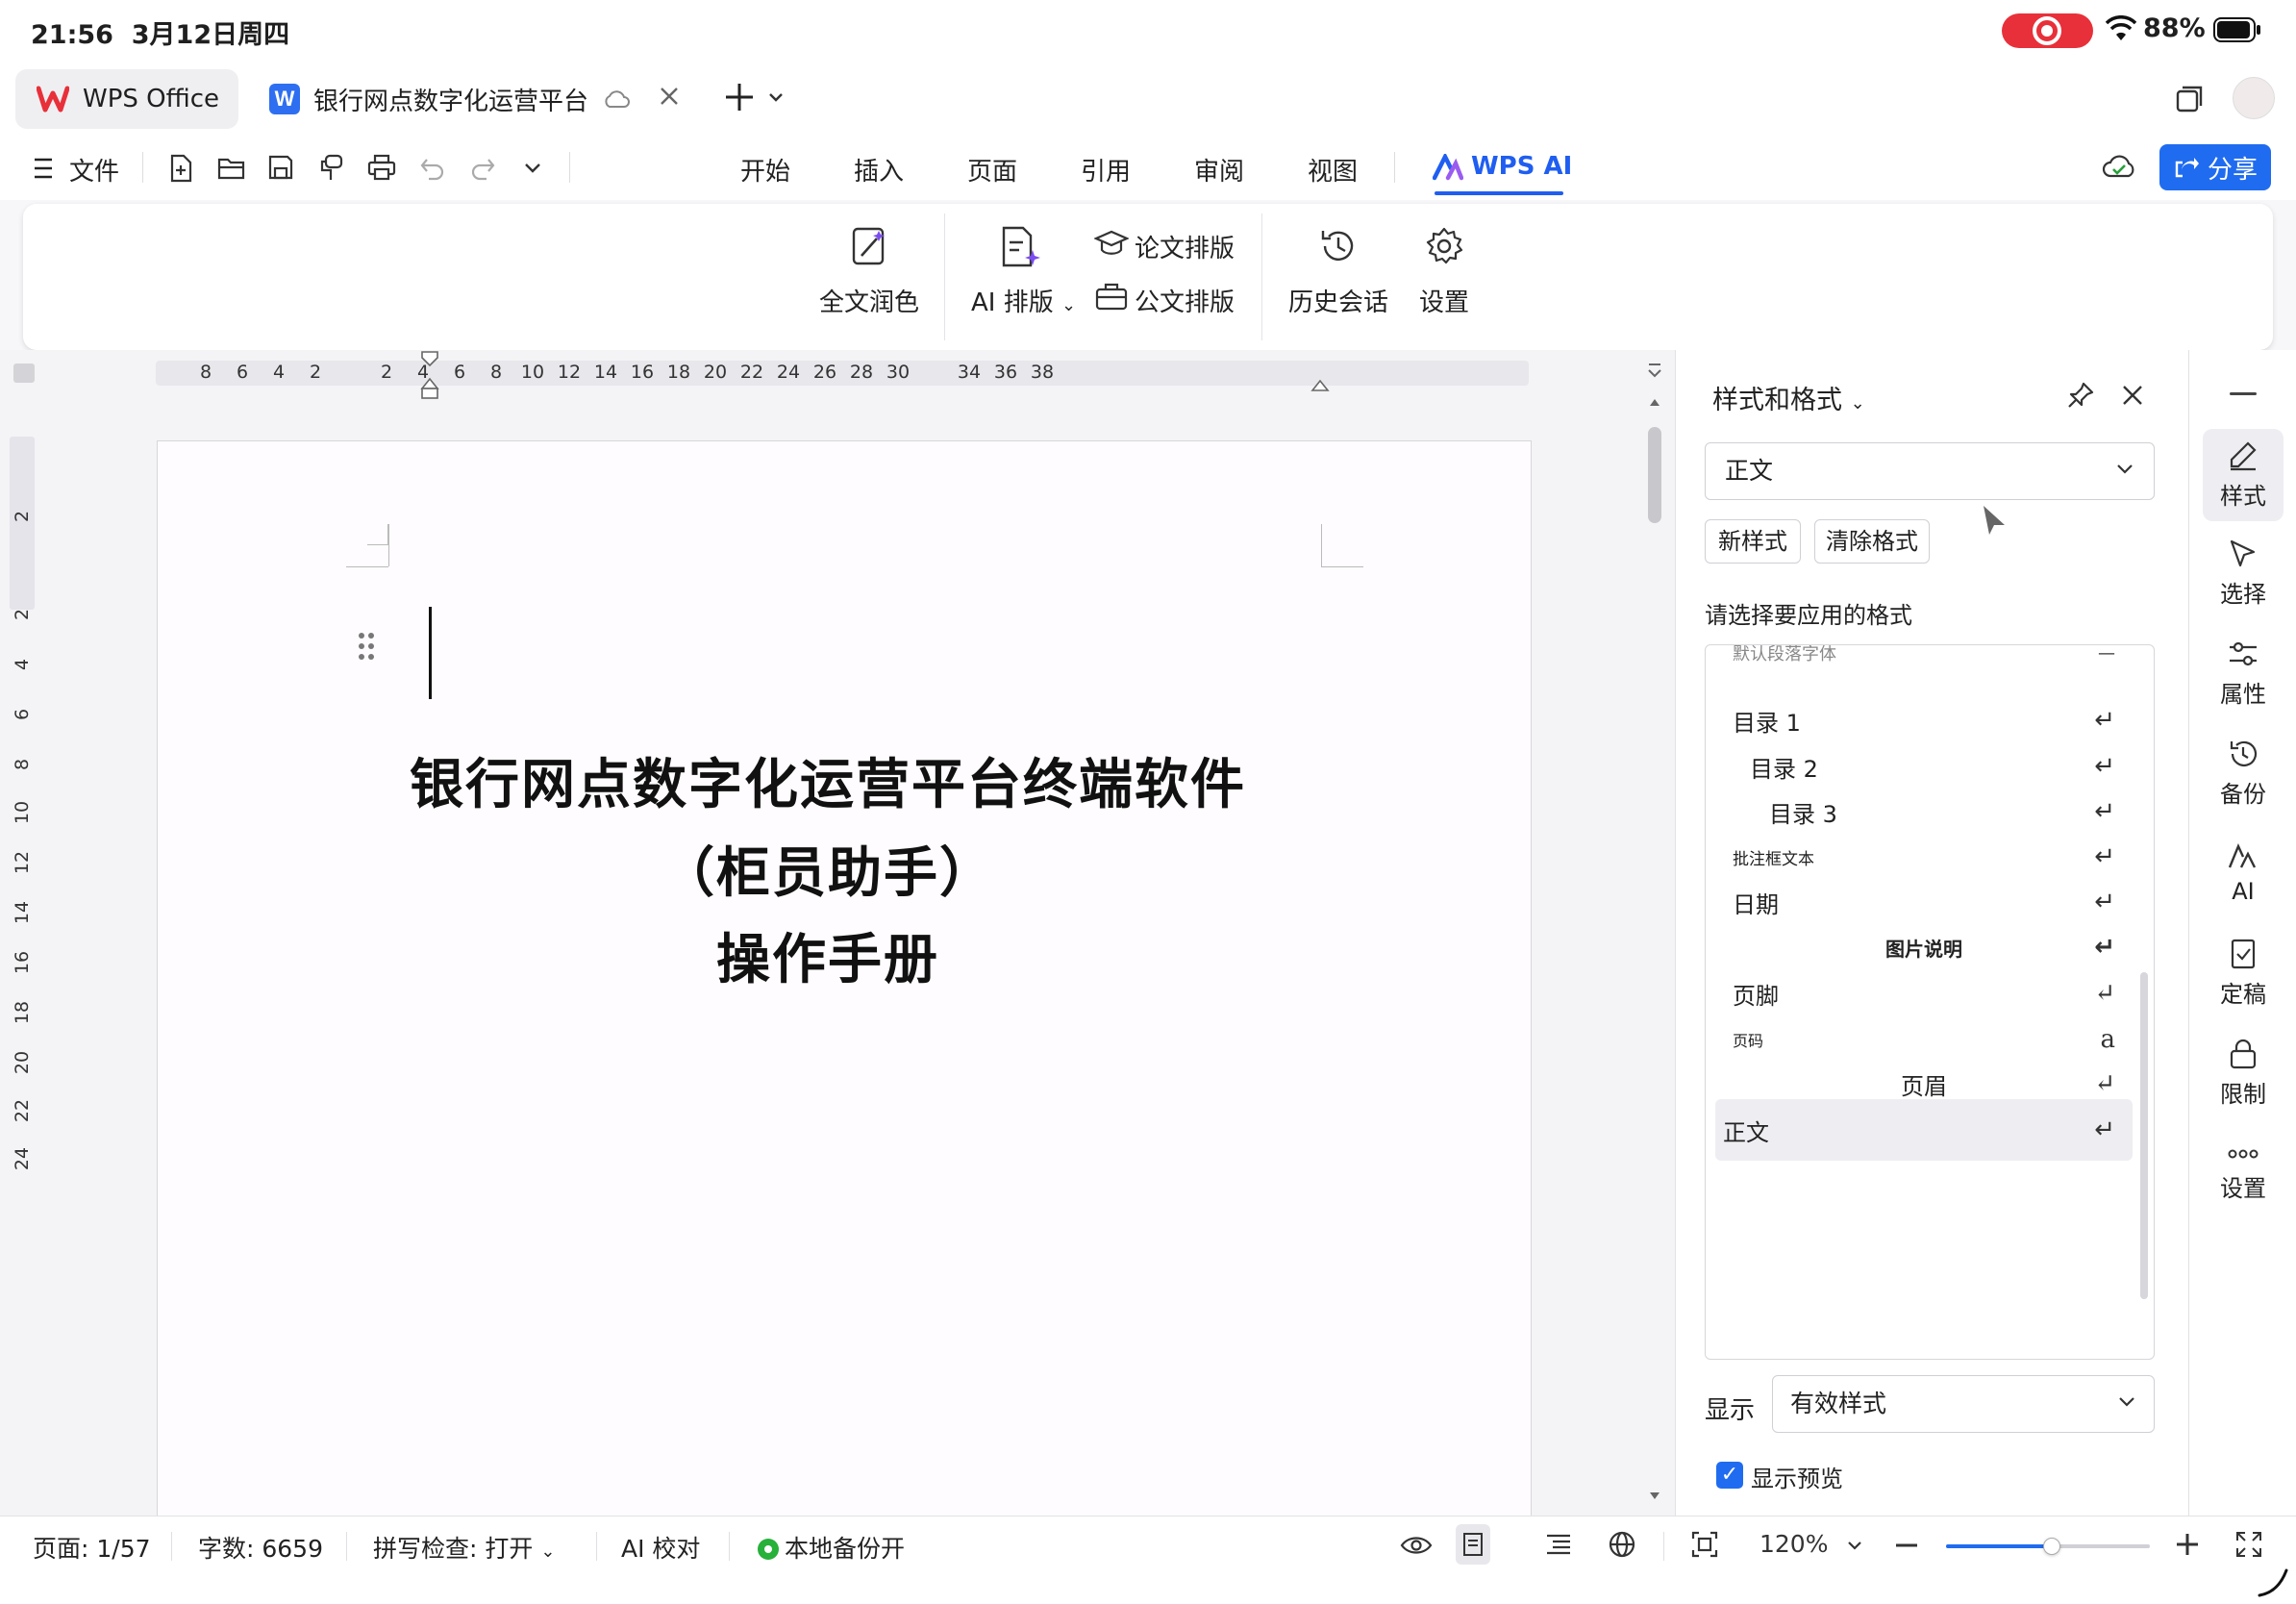 The width and height of the screenshot is (2296, 1604). Describe the element at coordinates (381, 167) in the screenshot. I see `print-icon` at that location.